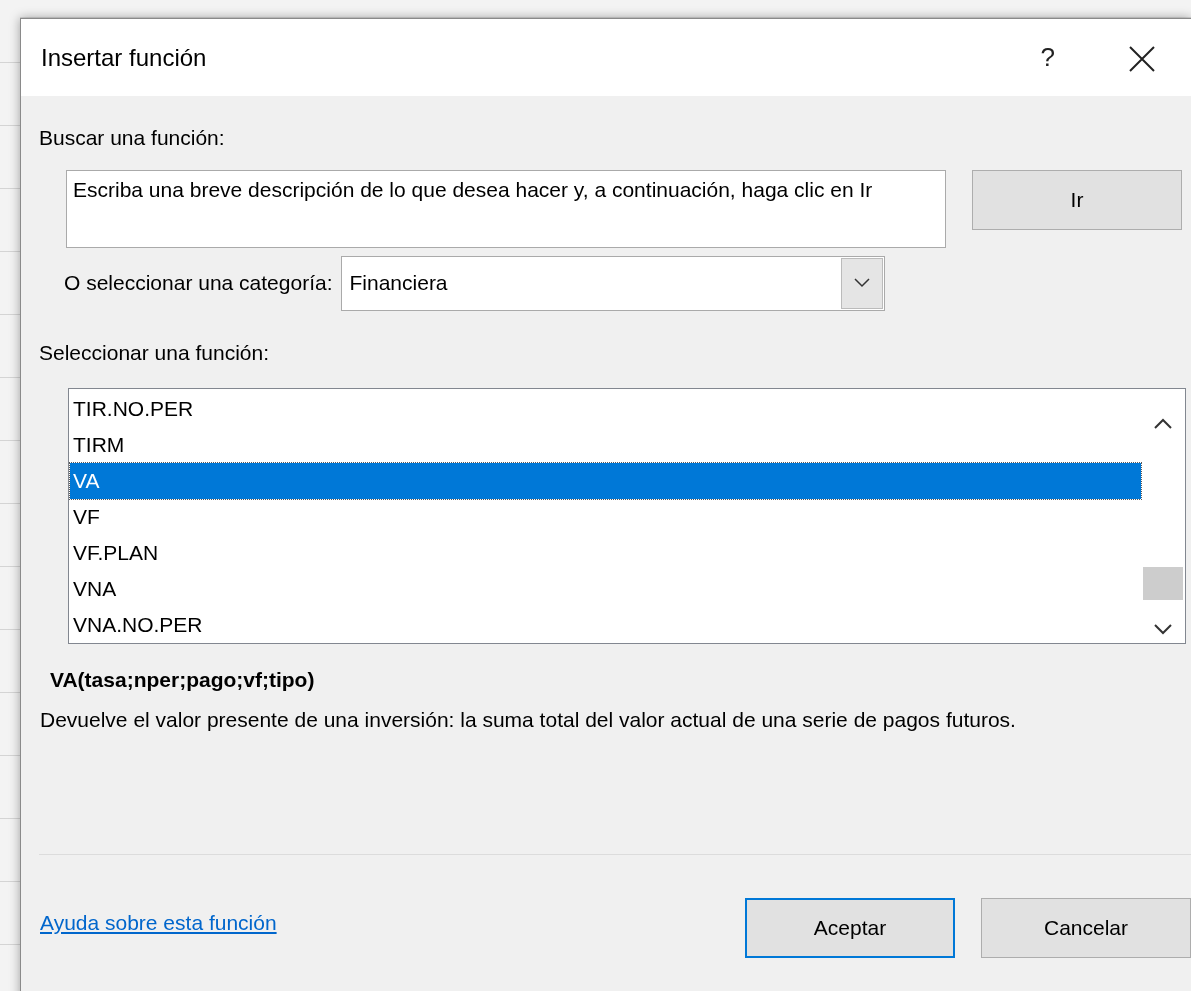 The height and width of the screenshot is (991, 1191). I want to click on function-signature: VA(tasa;nper;pago;vf;tipo), so click(182, 680).